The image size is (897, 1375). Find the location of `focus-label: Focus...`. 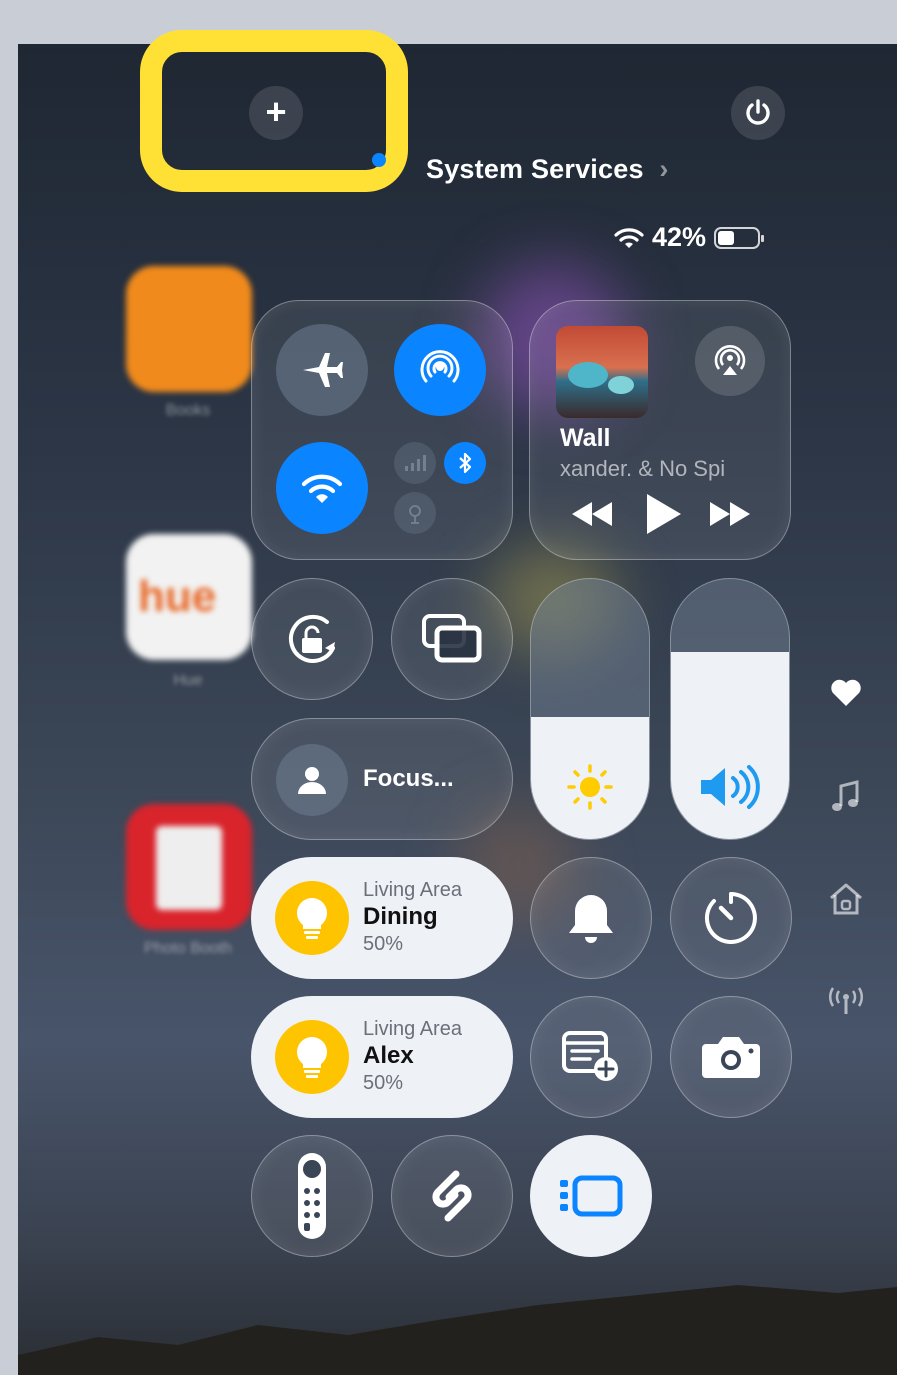

focus-label: Focus... is located at coordinates (408, 778).